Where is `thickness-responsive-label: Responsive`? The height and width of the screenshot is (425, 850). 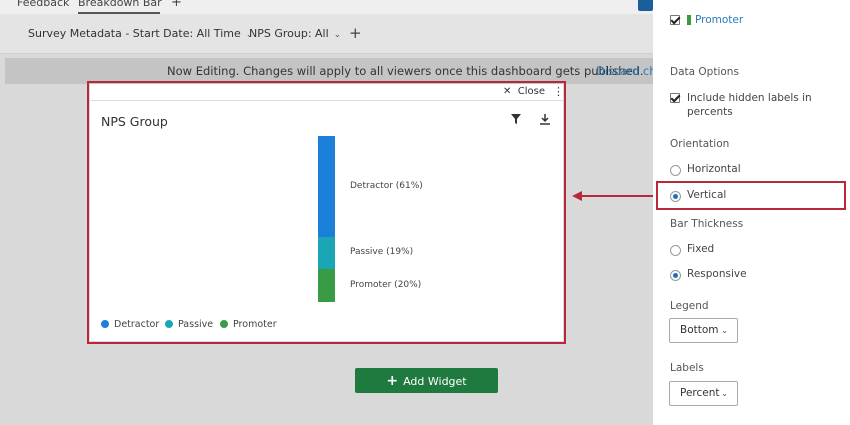 thickness-responsive-label: Responsive is located at coordinates (717, 274).